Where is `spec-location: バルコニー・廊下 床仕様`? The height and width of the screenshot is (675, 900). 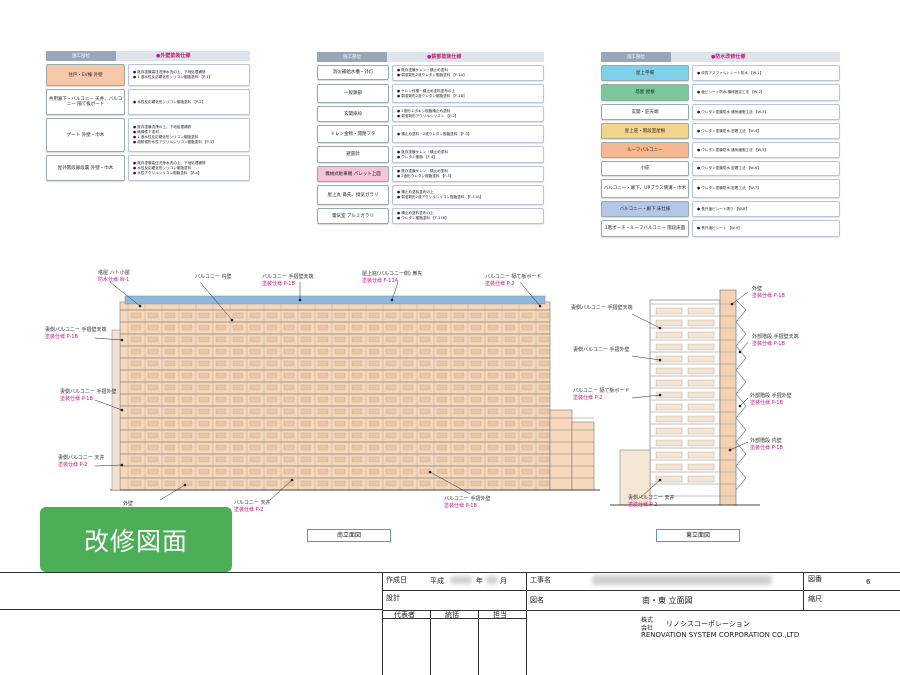 spec-location: バルコニー・廊下 床仕様 is located at coordinates (645, 209).